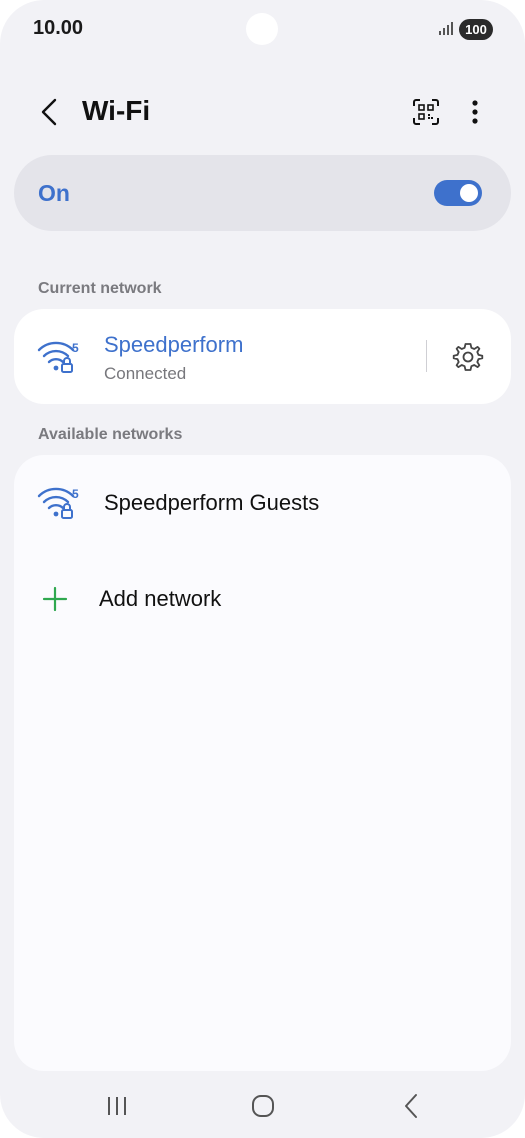  Describe the element at coordinates (100, 288) in the screenshot. I see `current-network-header: Current network` at that location.